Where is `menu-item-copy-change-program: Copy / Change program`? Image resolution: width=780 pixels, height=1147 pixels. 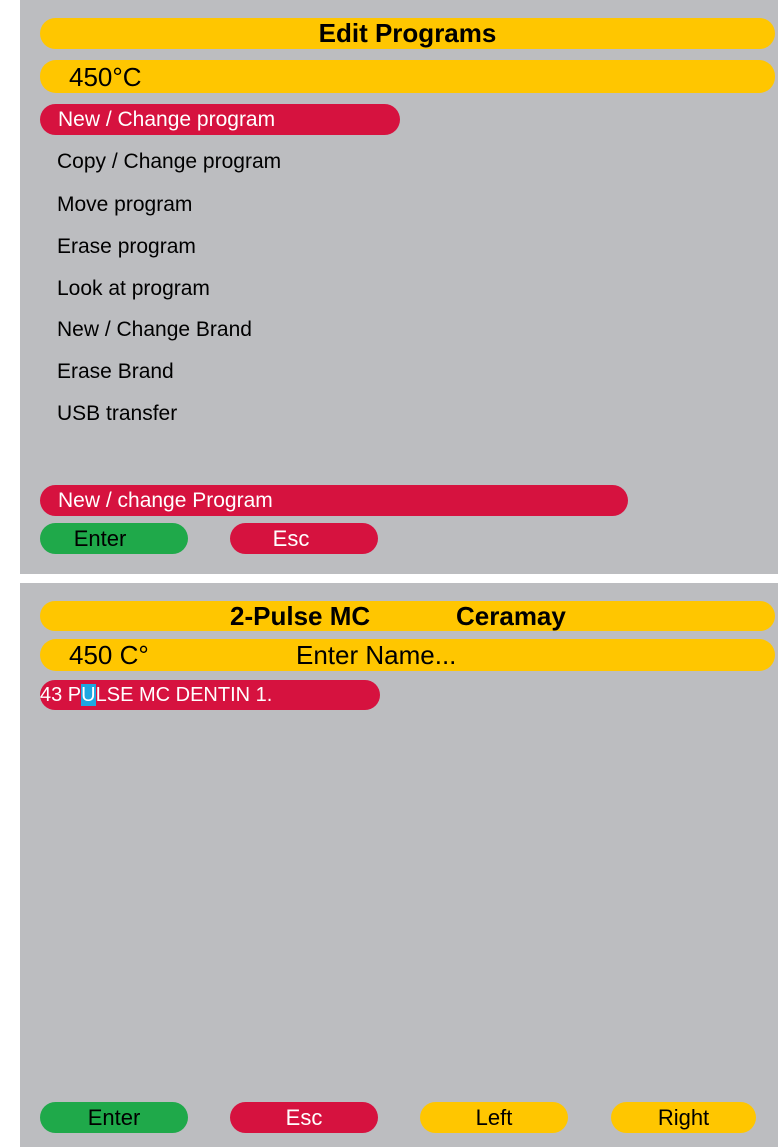
menu-item-copy-change-program: Copy / Change program is located at coordinates (169, 162).